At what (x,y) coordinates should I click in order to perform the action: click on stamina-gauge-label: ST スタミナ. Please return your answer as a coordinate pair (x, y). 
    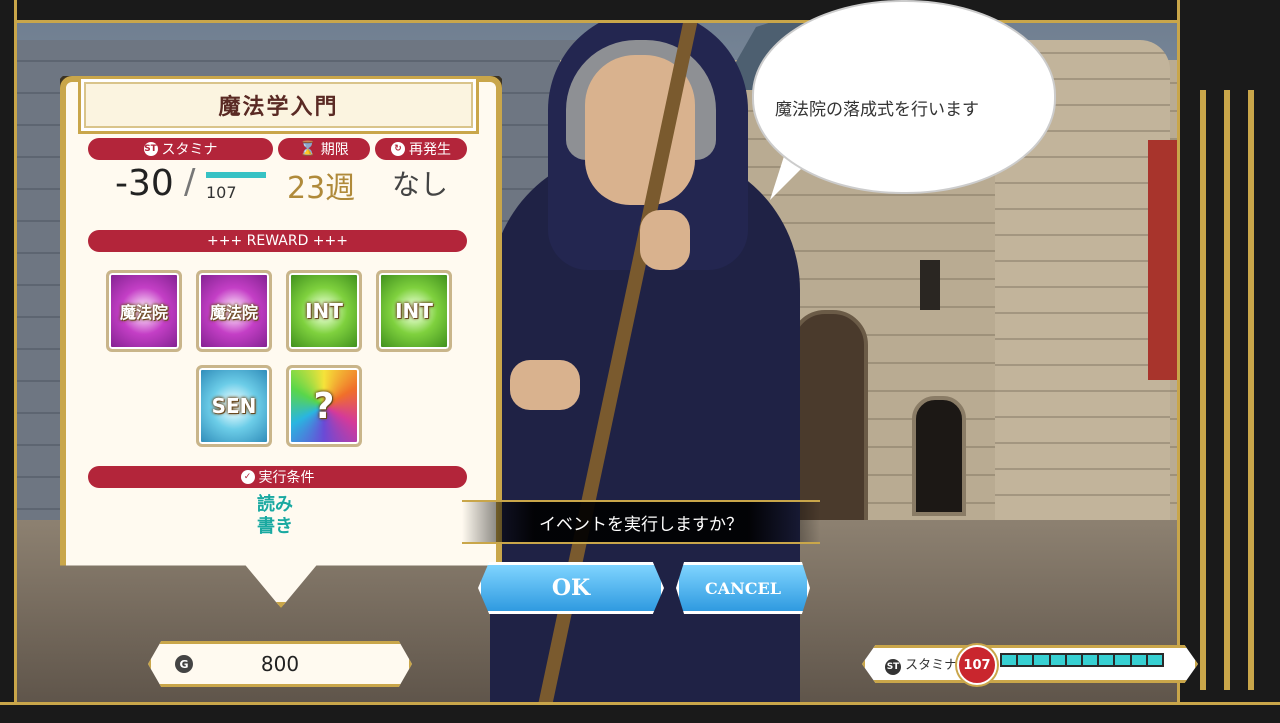
    Looking at the image, I should click on (921, 664).